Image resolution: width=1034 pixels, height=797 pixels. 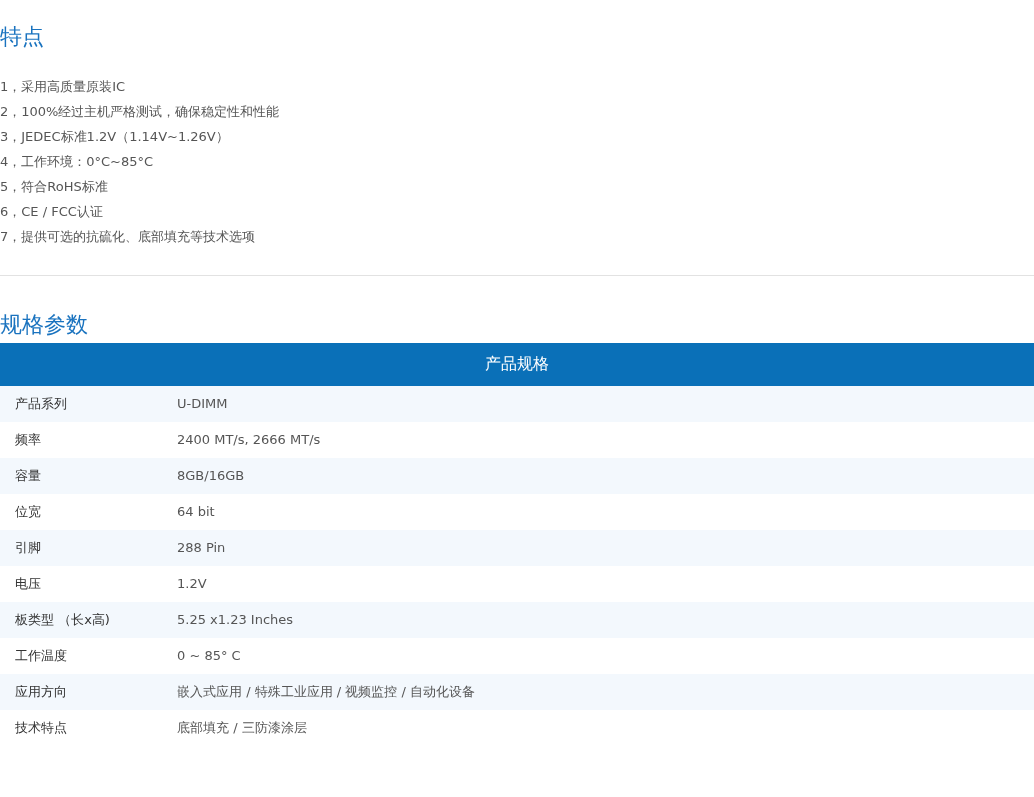 What do you see at coordinates (77, 162) in the screenshot?
I see `feature-item: 4，工作环境：0°C~85°C` at bounding box center [77, 162].